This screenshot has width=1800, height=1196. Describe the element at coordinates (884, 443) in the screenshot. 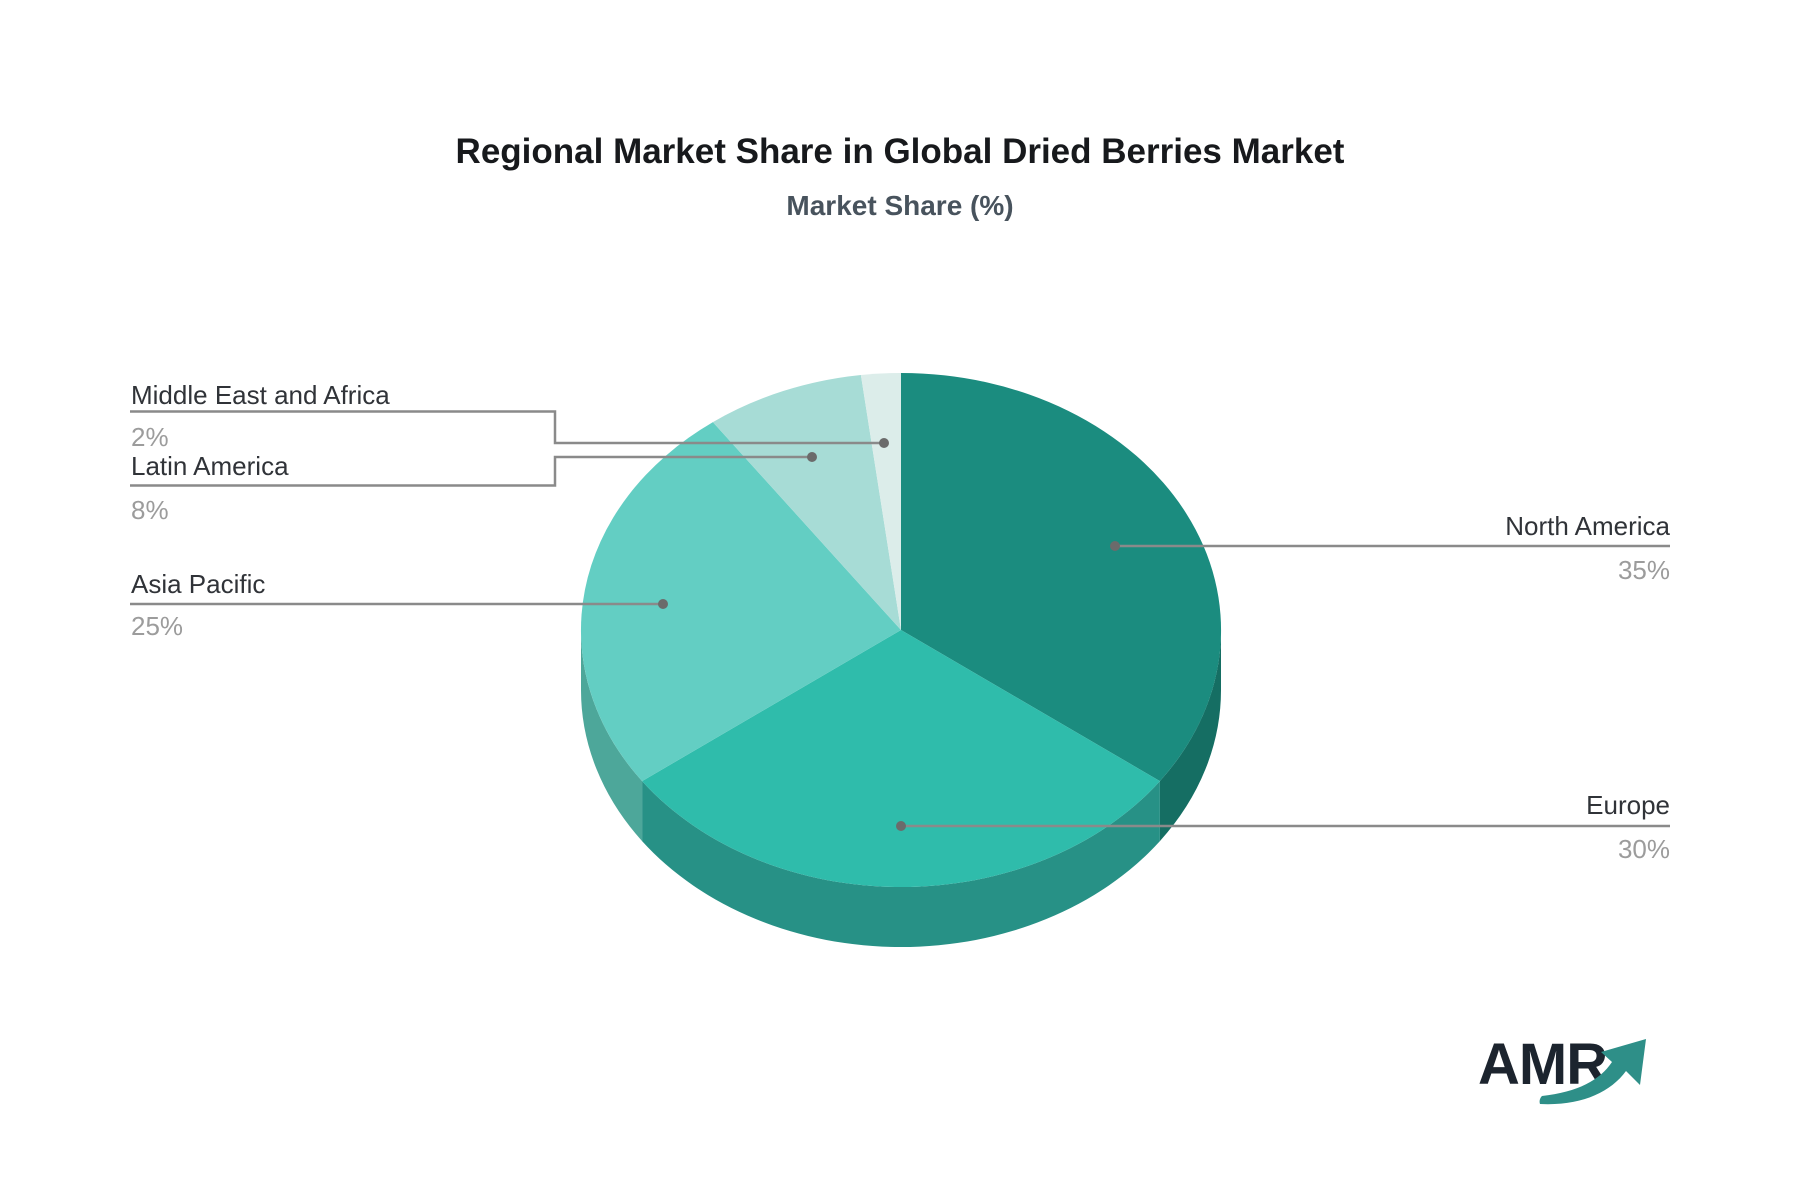

I see `leader-dot-middle-east-and-africa` at that location.